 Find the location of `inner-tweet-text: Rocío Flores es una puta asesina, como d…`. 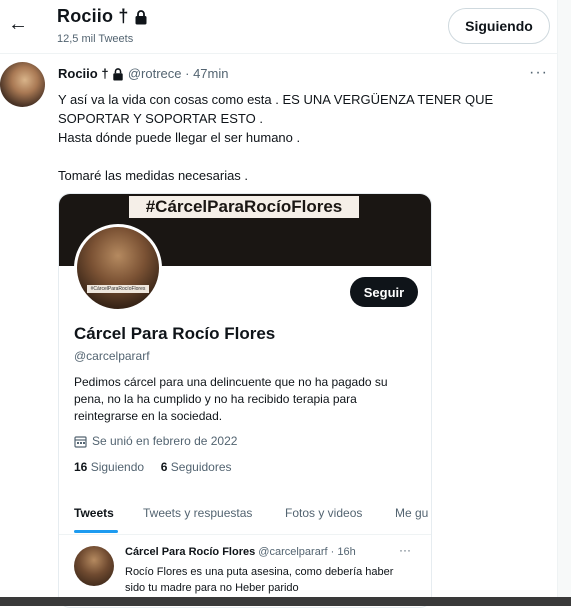

inner-tweet-text: Rocío Flores es una puta asesina, como d… is located at coordinates (259, 580).